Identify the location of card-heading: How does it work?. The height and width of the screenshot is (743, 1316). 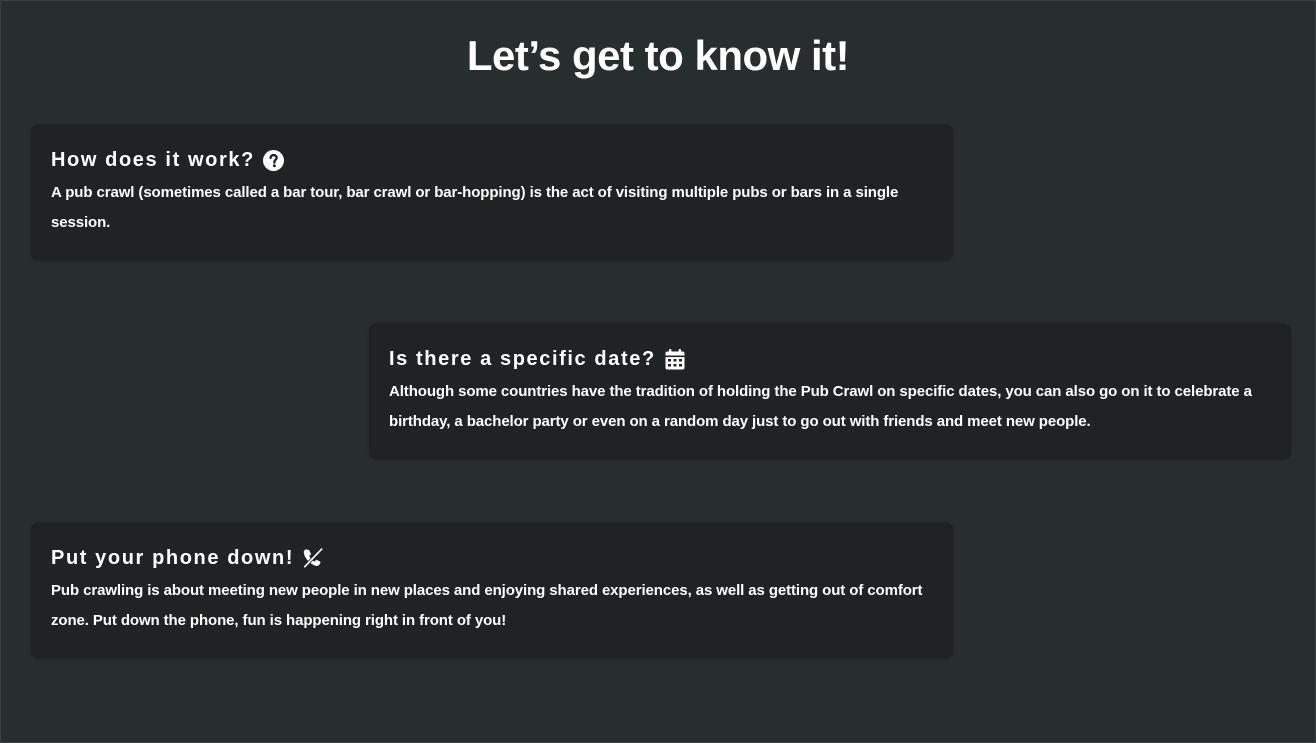
(492, 160).